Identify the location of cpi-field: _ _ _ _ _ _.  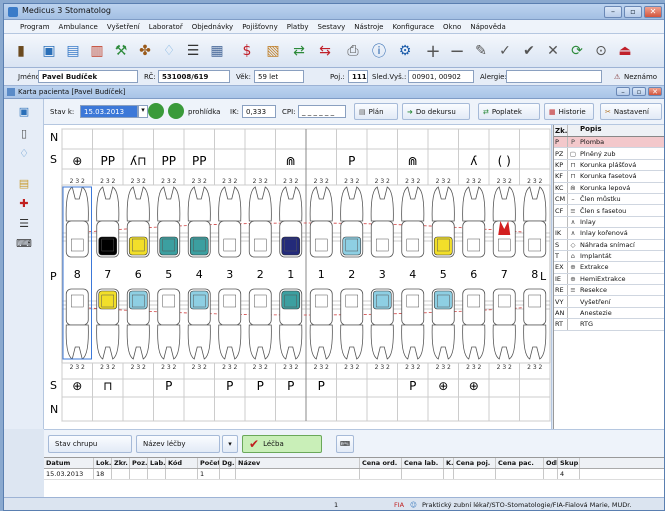
(322, 111).